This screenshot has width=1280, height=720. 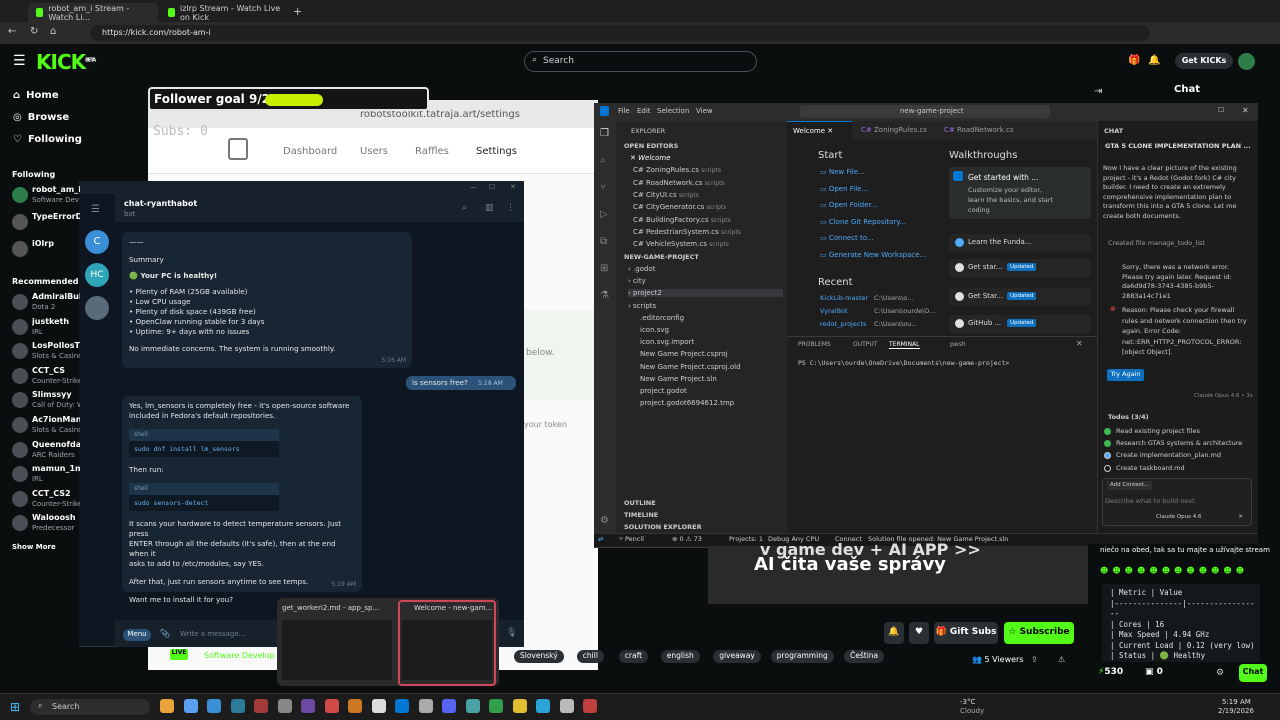 I want to click on new-tab-icon: +, so click(x=297, y=11).